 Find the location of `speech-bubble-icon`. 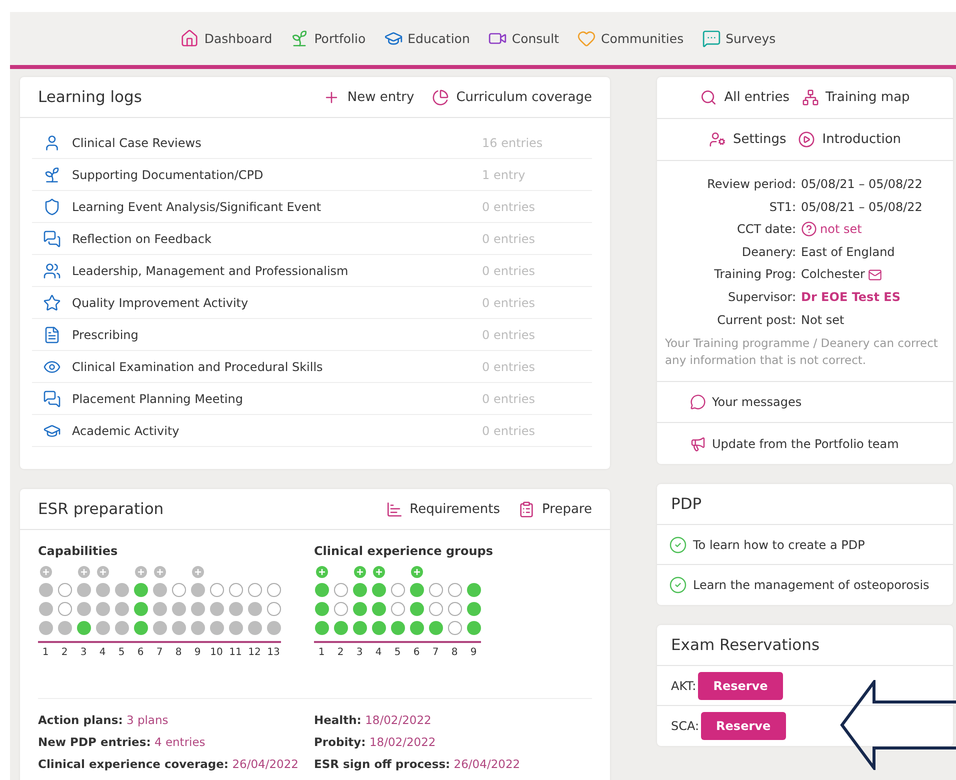

speech-bubble-icon is located at coordinates (698, 402).